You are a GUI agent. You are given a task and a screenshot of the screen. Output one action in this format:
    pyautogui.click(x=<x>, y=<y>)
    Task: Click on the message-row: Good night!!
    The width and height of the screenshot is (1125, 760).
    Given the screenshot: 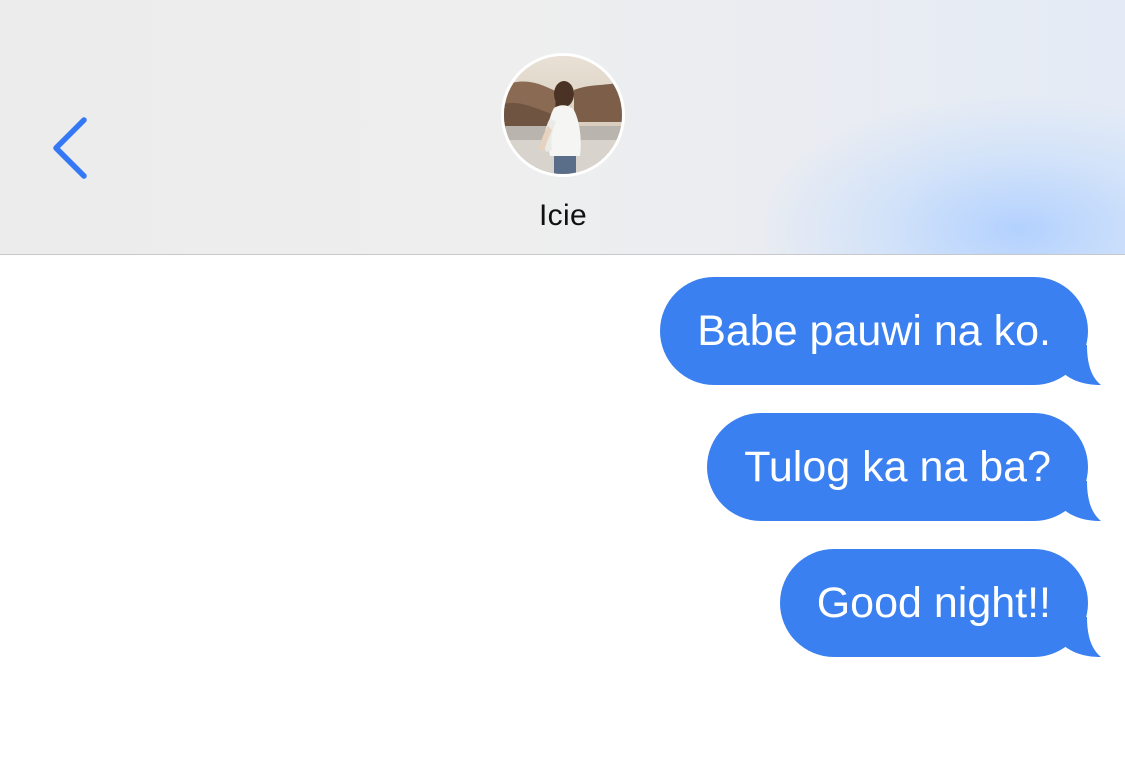 What is the action you would take?
    pyautogui.click(x=940, y=604)
    